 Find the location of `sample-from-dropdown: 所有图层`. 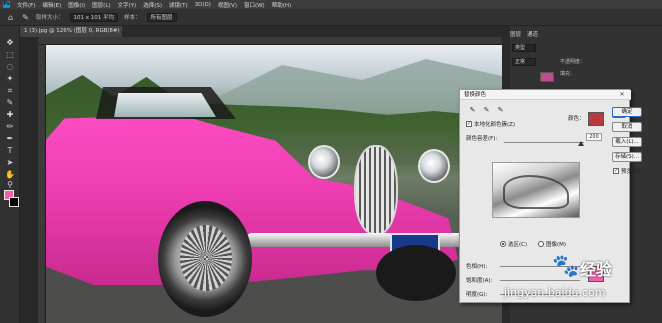

sample-from-dropdown: 所有图层 is located at coordinates (161, 17).